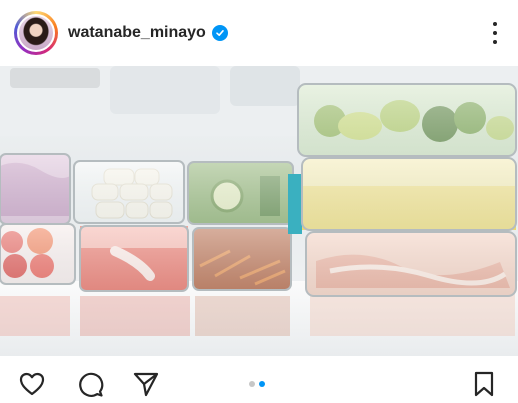 Image resolution: width=518 pixels, height=403 pixels. Describe the element at coordinates (146, 384) in the screenshot. I see `share-icon` at that location.